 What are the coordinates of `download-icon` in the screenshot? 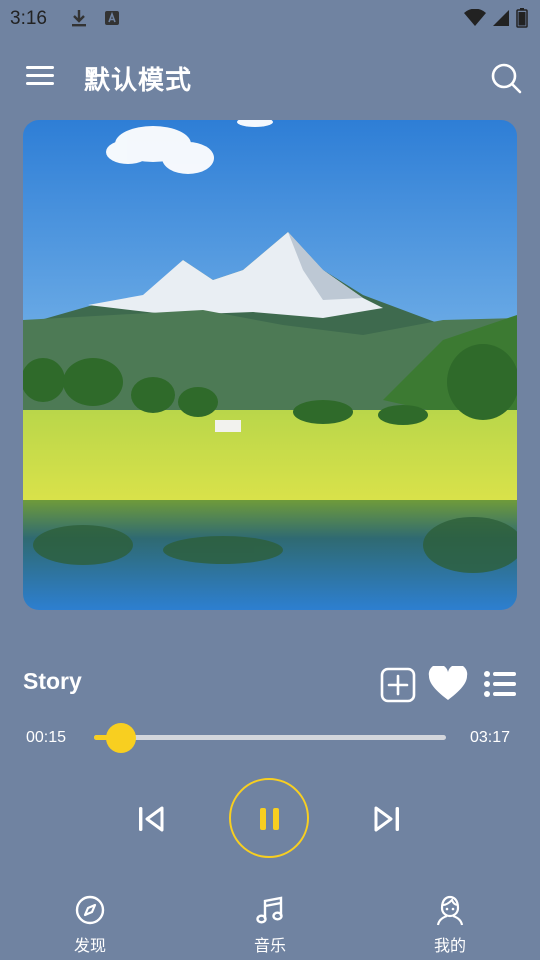 It's located at (79, 20).